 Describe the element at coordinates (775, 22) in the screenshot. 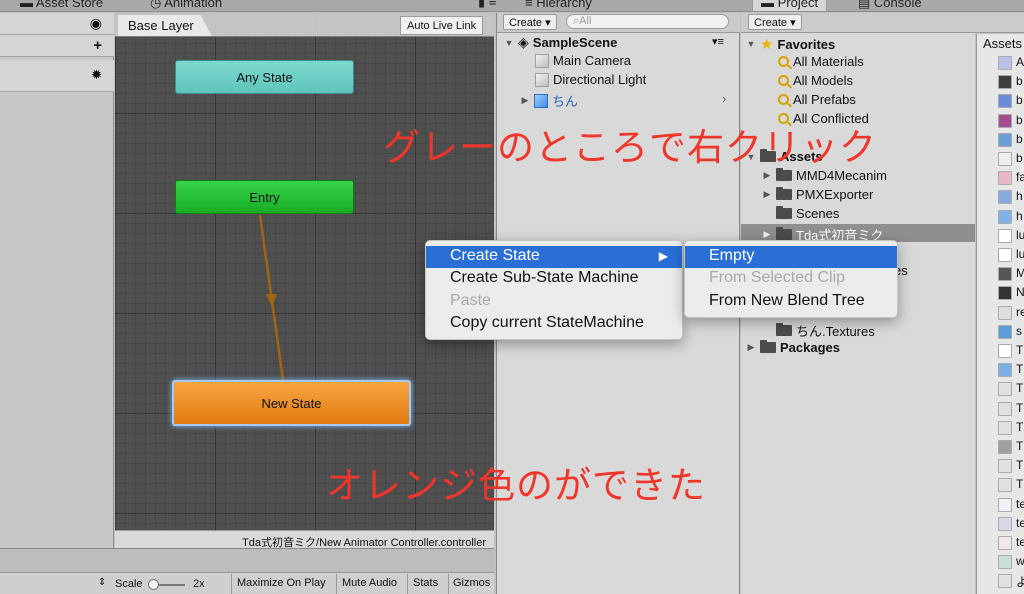

I see `project-create-button: Create ▾` at that location.